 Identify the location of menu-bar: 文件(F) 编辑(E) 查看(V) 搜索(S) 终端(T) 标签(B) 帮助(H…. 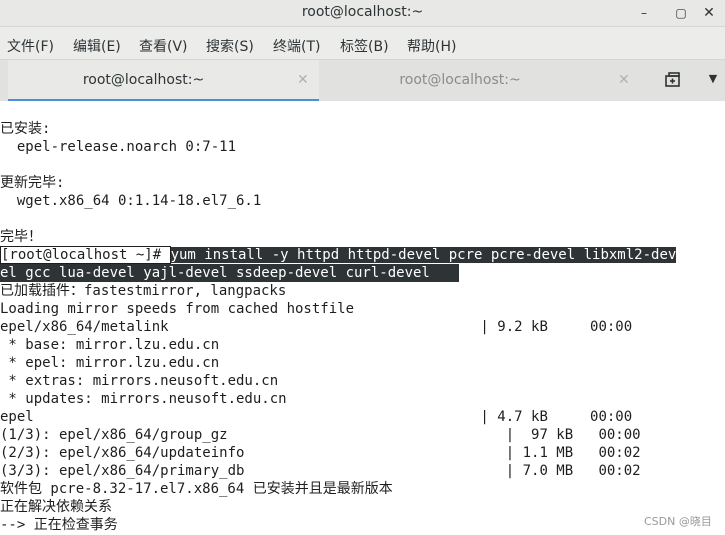
(362, 43).